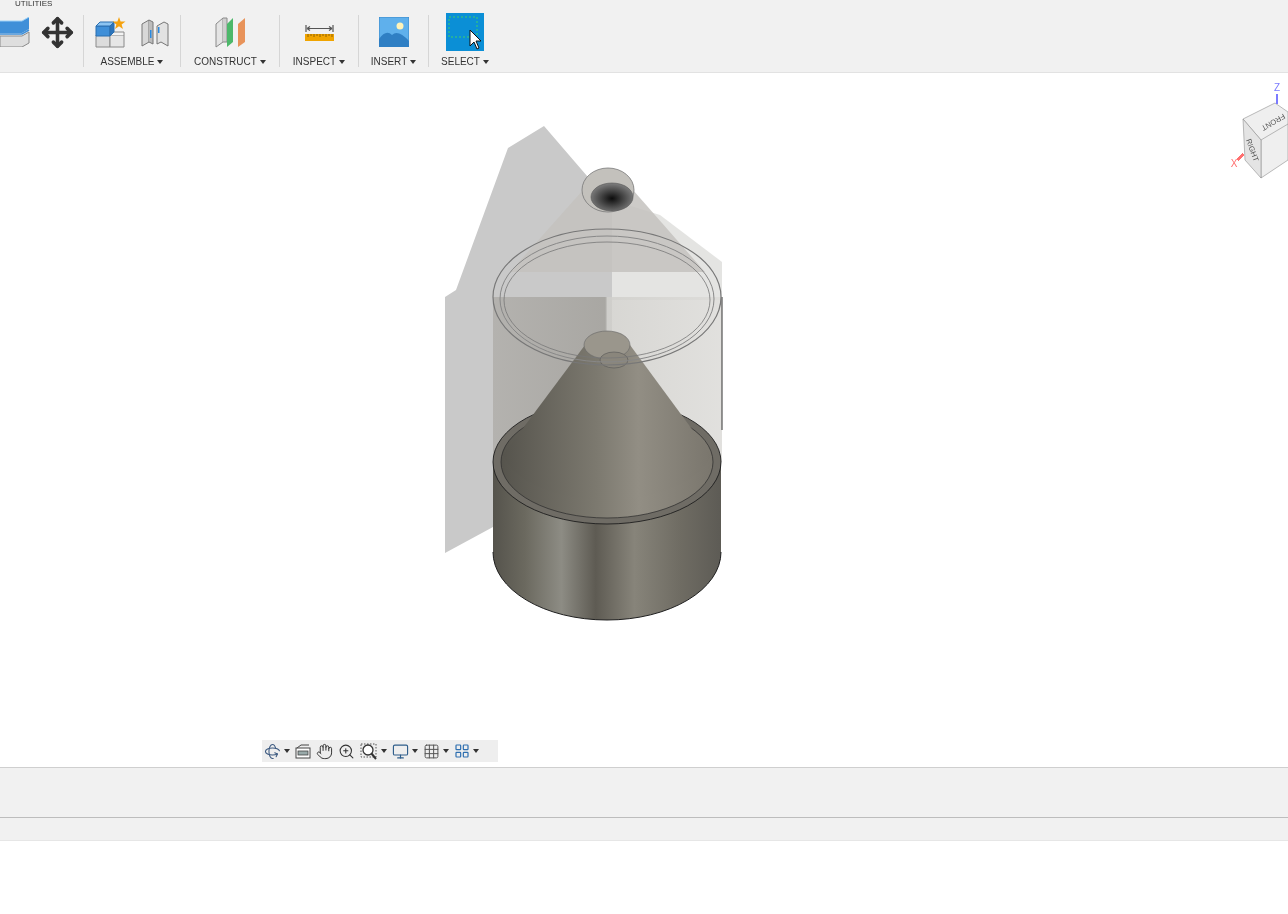 This screenshot has width=1288, height=914. I want to click on zoom-window-button, so click(373, 751).